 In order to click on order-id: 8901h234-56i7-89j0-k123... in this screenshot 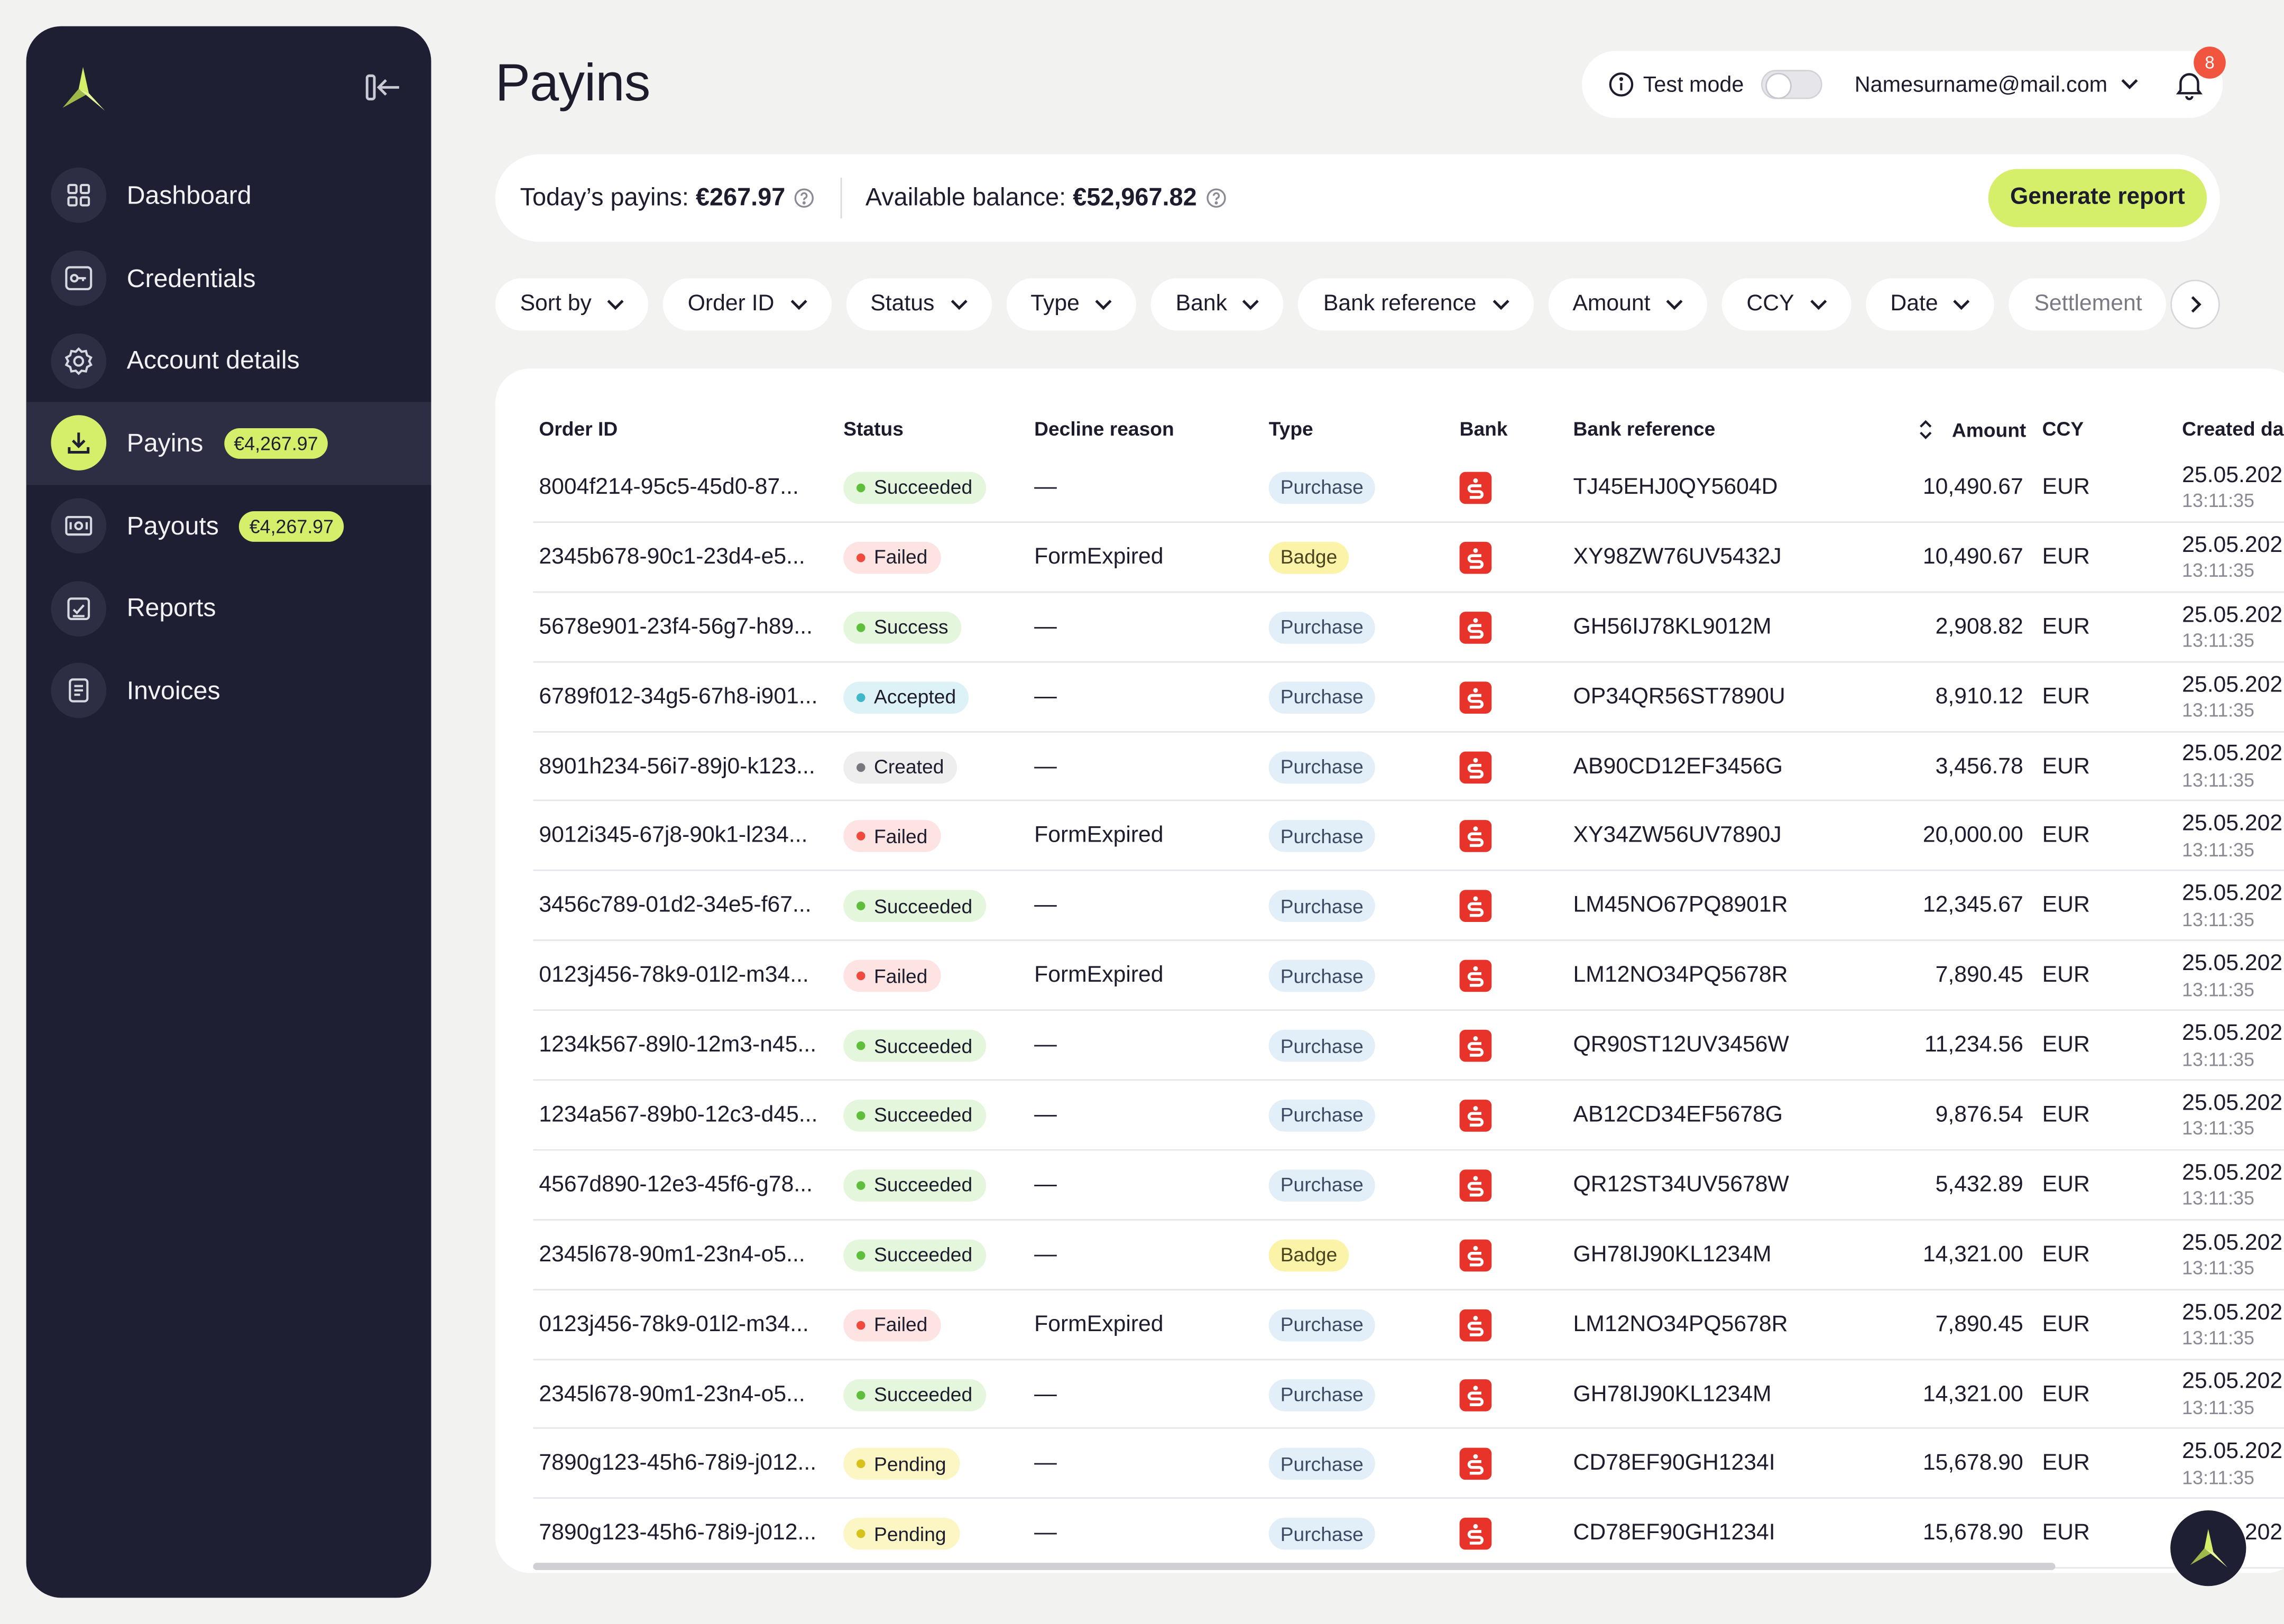, I will do `click(677, 767)`.